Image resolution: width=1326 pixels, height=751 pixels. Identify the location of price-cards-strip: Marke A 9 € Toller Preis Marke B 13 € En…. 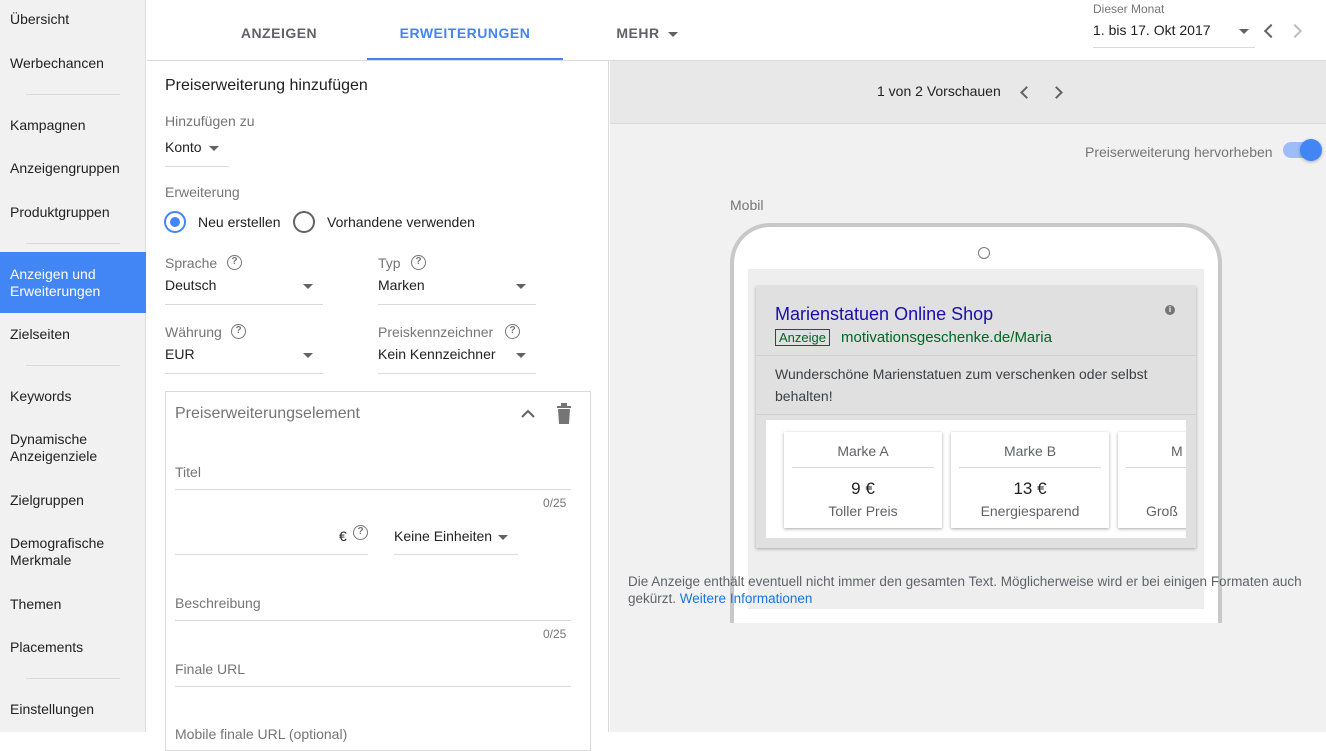
(976, 479).